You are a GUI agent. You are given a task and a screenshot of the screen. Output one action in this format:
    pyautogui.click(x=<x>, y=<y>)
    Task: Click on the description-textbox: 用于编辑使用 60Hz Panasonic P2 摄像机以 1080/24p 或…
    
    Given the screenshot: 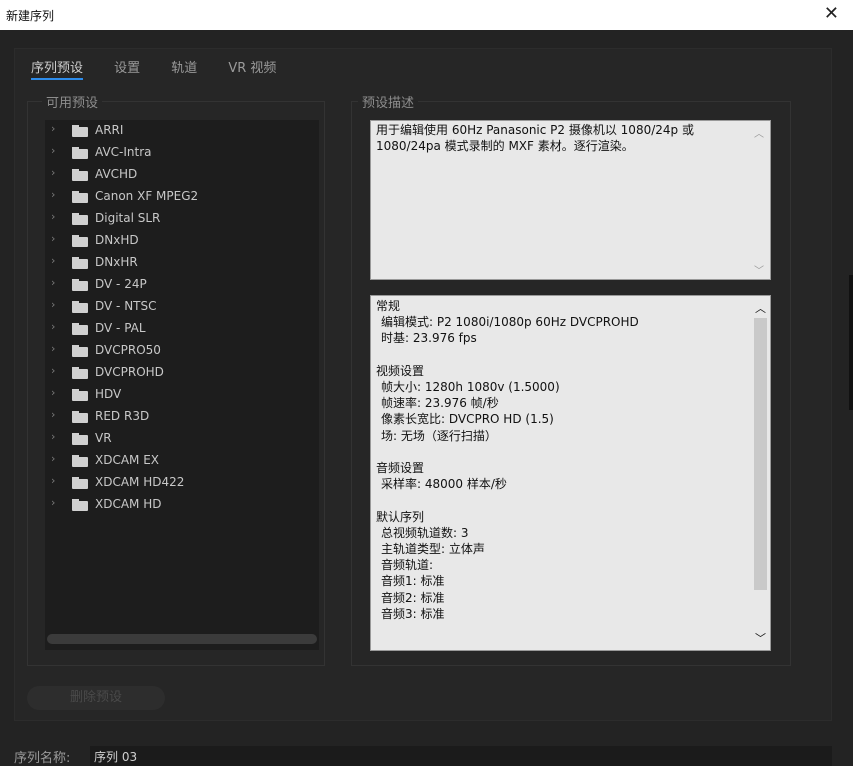 What is the action you would take?
    pyautogui.click(x=570, y=200)
    